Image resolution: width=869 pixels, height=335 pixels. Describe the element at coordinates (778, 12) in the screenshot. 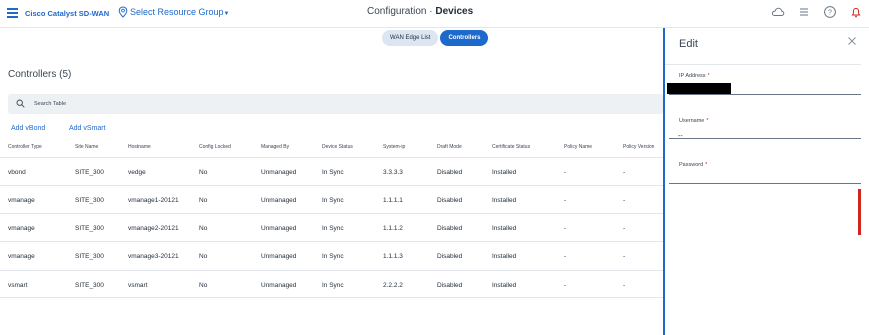

I see `cloud-icon` at that location.